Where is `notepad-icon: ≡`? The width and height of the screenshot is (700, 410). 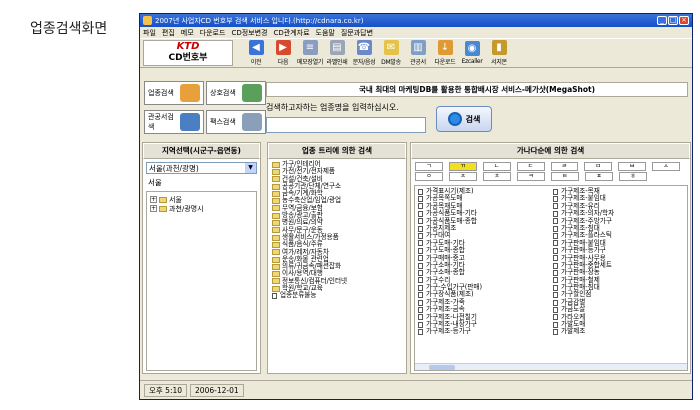
notepad-icon: ≡ is located at coordinates (310, 47).